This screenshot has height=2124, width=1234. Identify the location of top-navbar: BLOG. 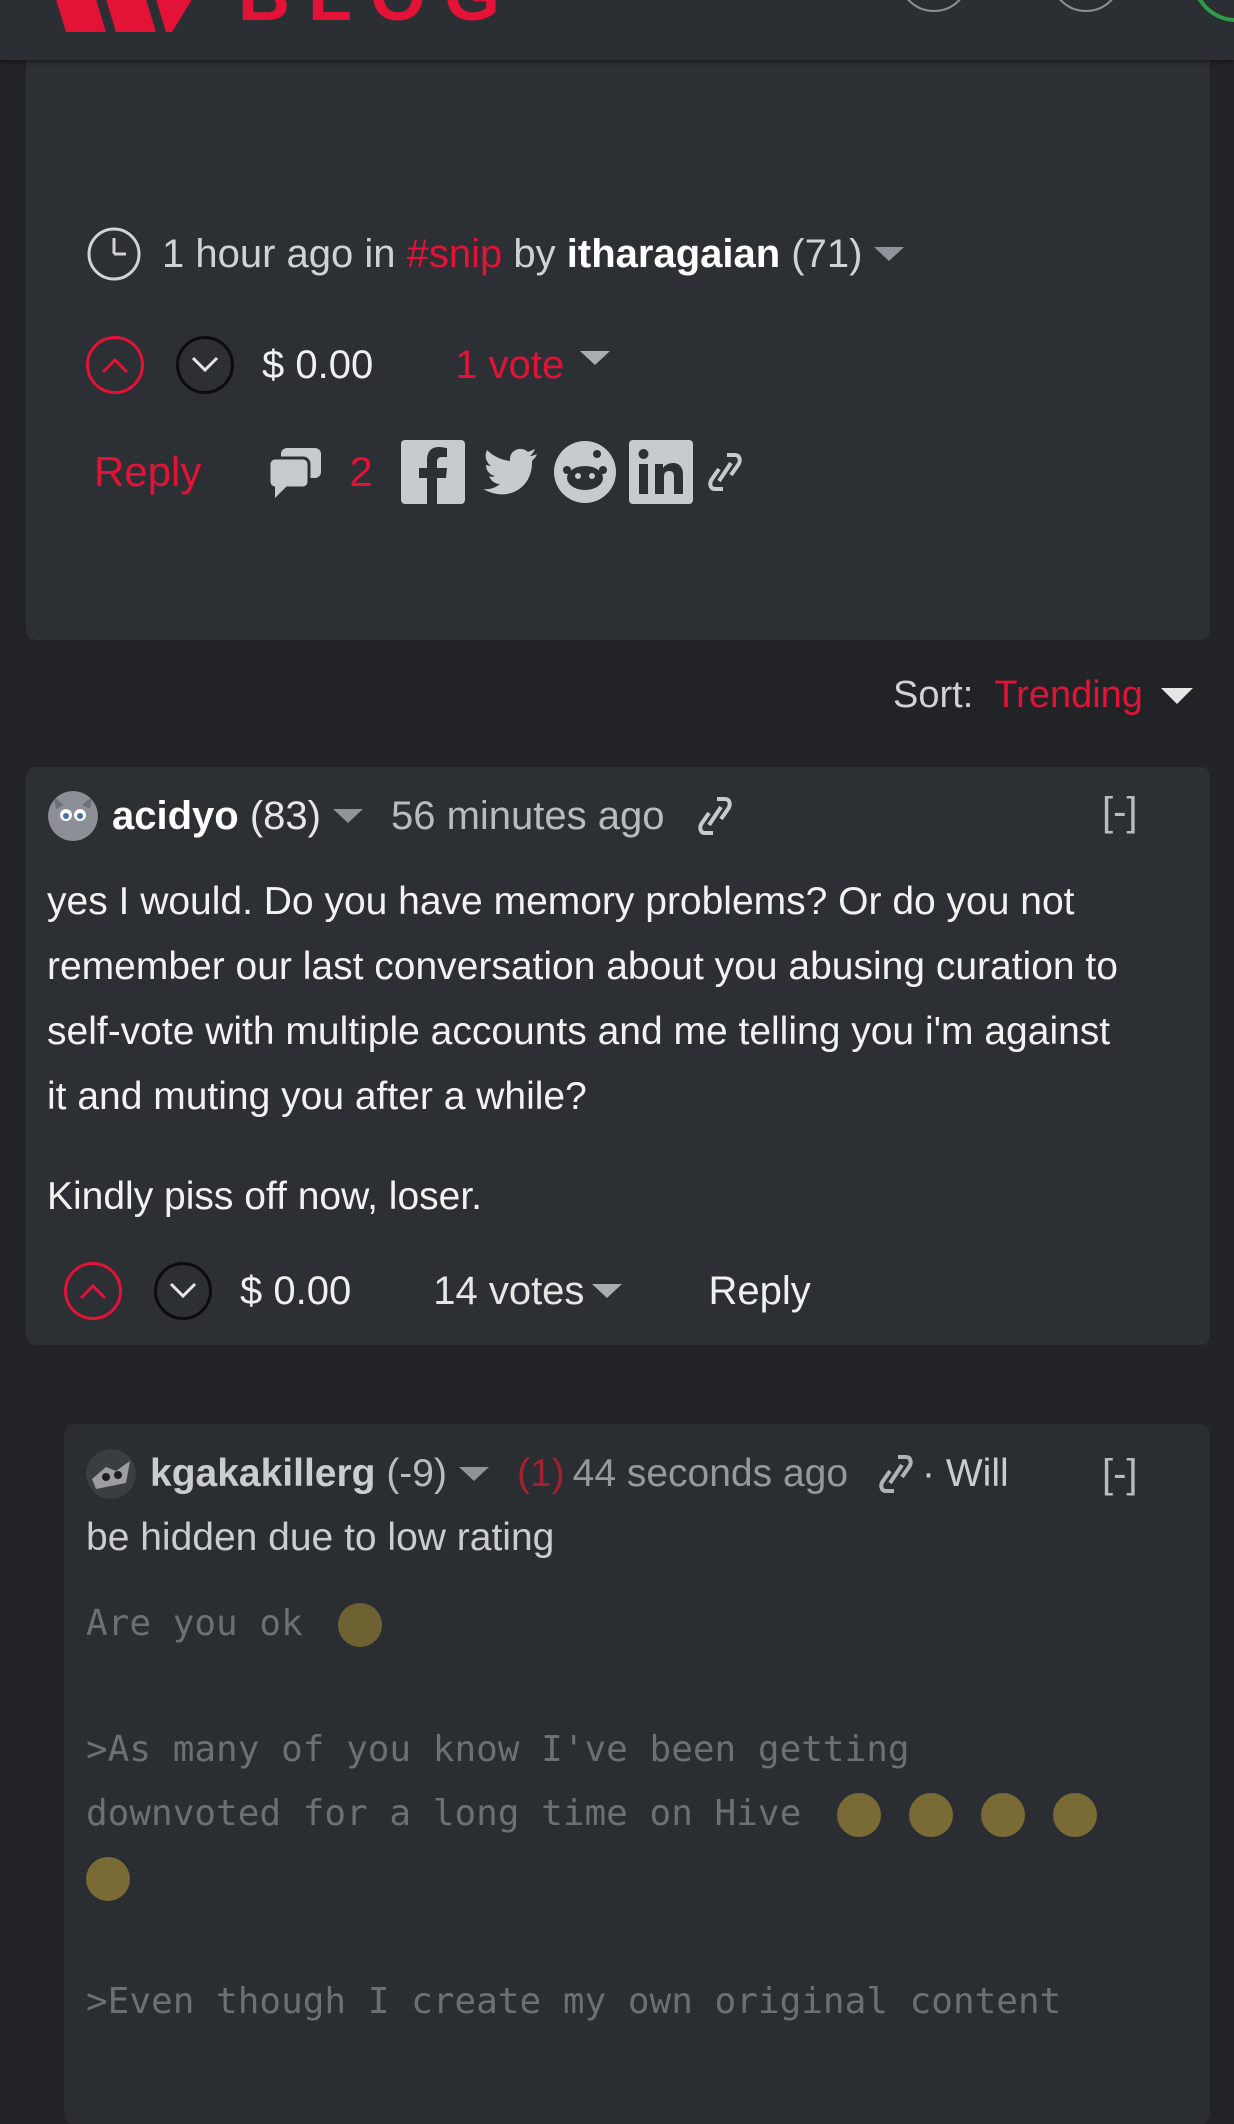
(617, 30).